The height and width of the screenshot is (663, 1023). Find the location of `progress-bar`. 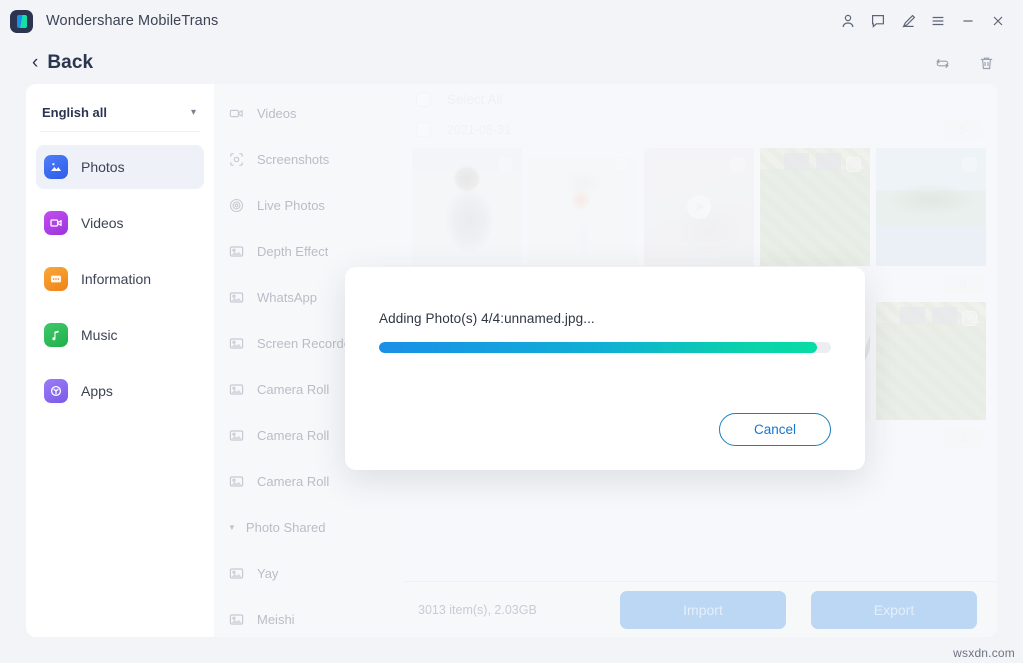

progress-bar is located at coordinates (605, 347).